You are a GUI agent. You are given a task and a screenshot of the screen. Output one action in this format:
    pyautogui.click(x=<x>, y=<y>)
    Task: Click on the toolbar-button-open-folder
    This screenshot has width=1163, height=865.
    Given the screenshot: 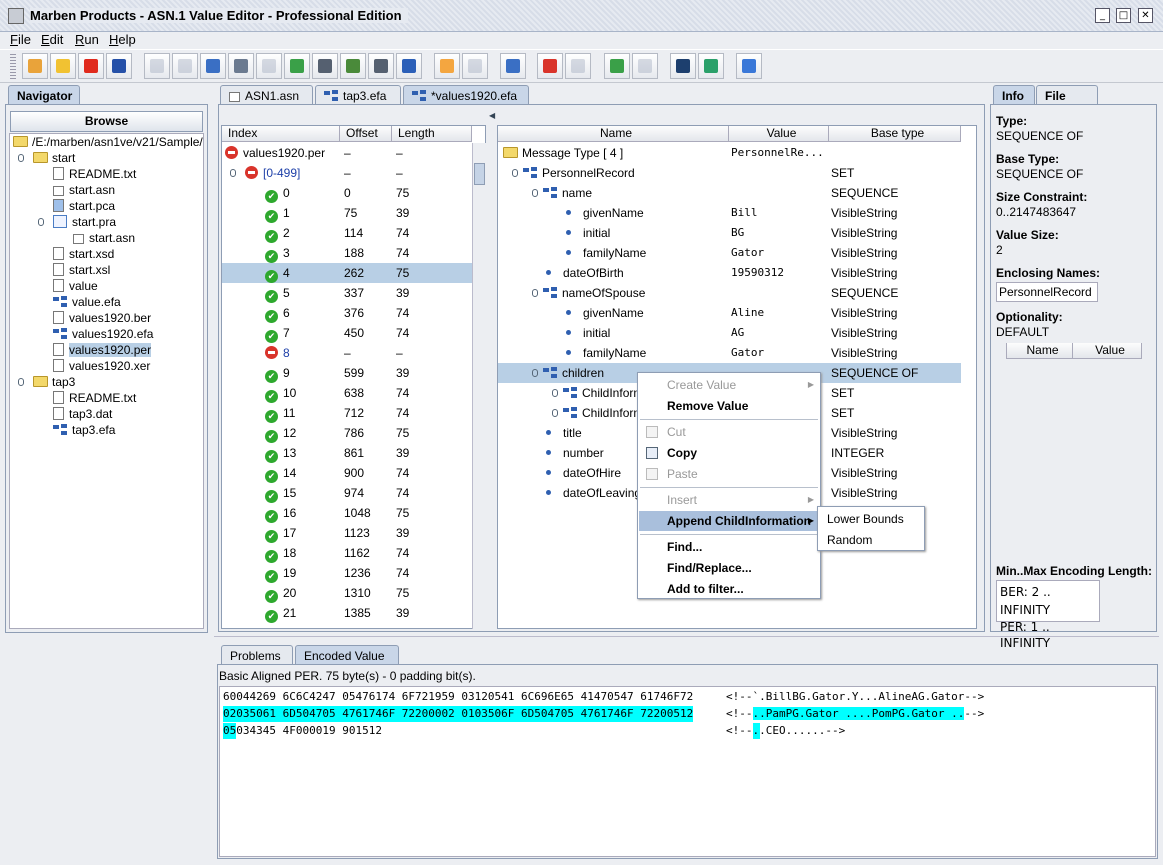 What is the action you would take?
    pyautogui.click(x=63, y=66)
    